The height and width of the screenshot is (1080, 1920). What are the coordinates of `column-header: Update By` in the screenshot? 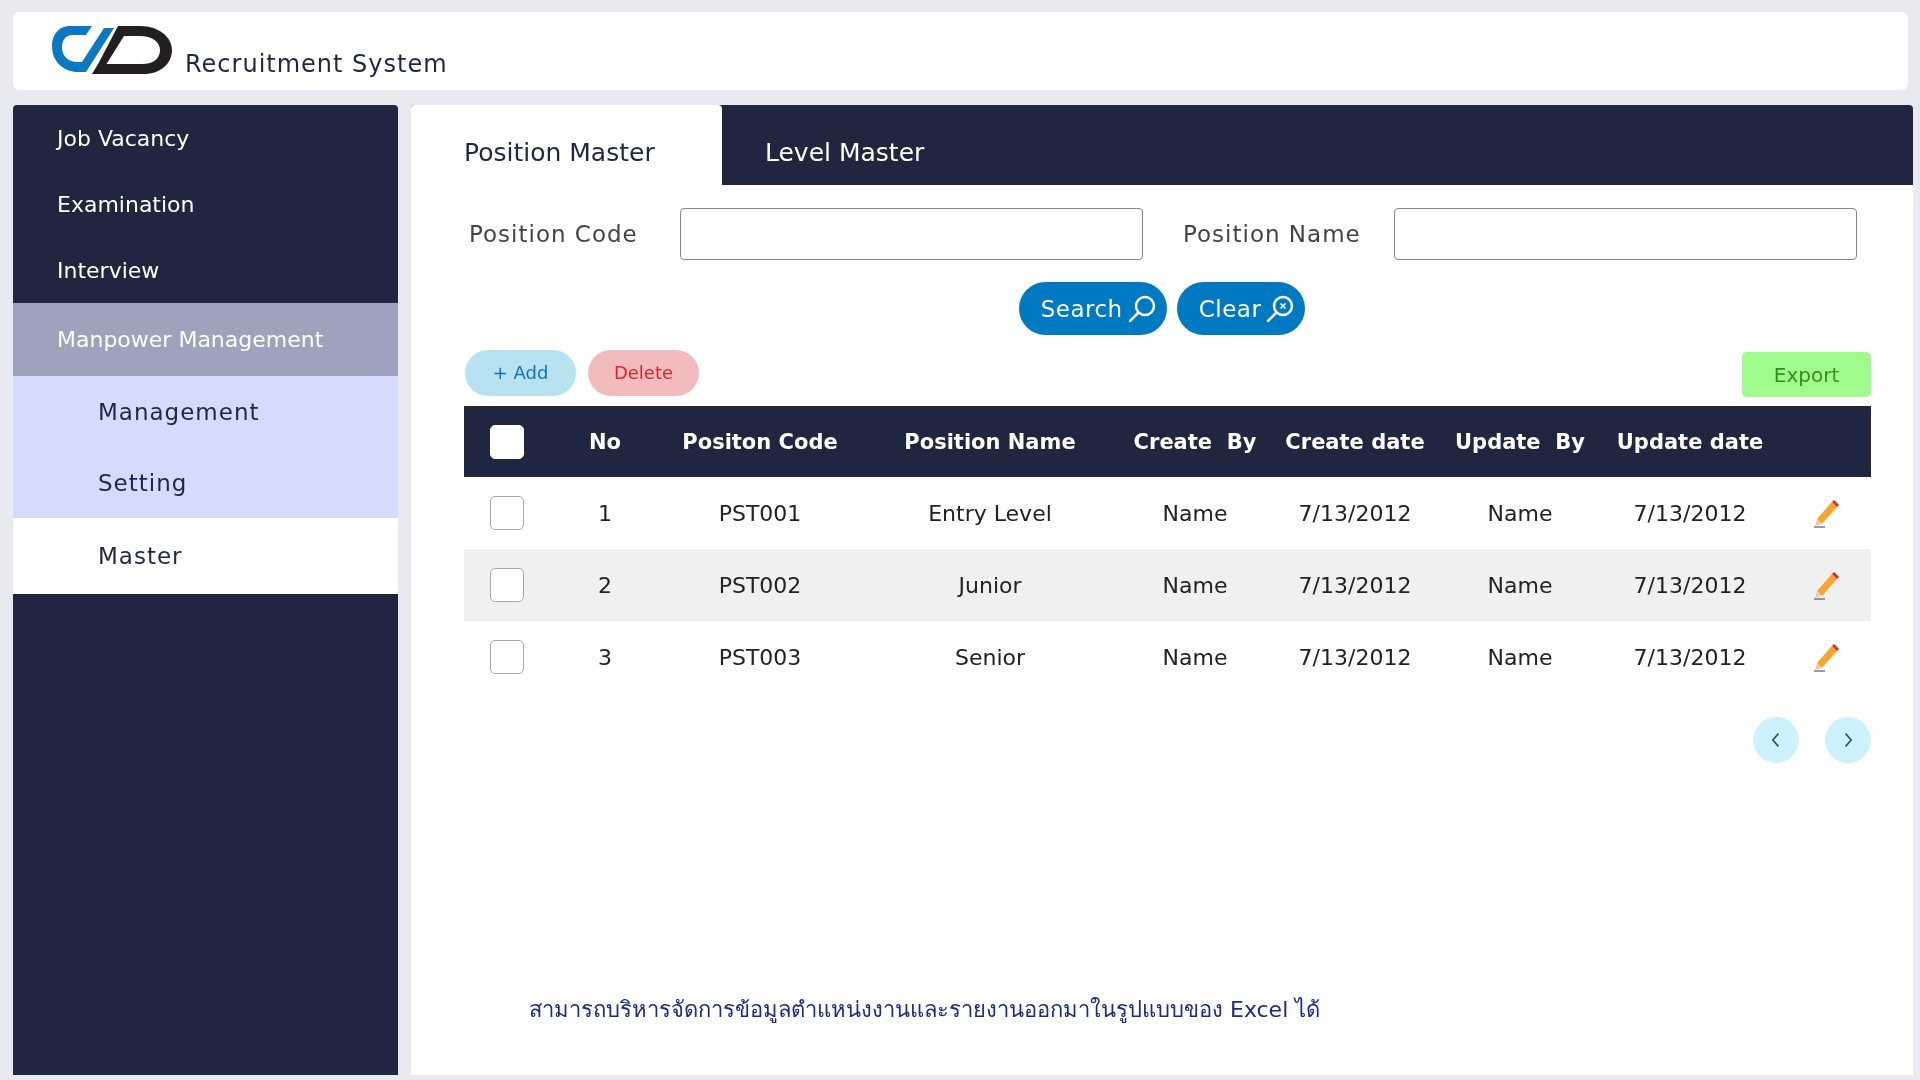 It's located at (1520, 441).